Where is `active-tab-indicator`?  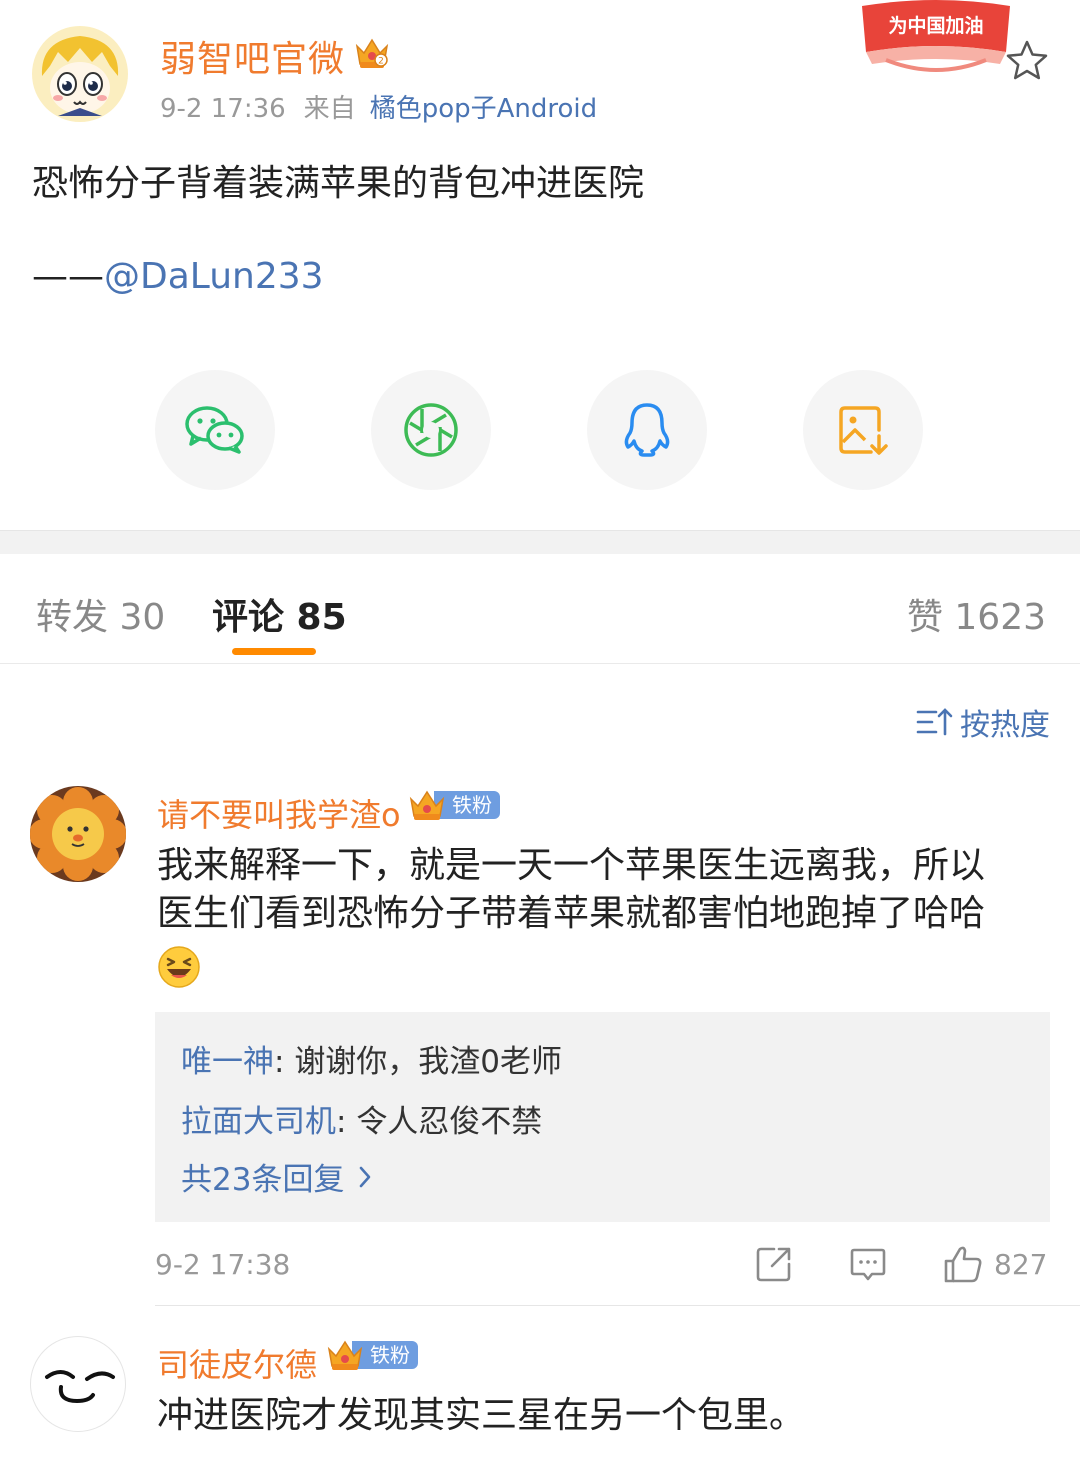 active-tab-indicator is located at coordinates (274, 651).